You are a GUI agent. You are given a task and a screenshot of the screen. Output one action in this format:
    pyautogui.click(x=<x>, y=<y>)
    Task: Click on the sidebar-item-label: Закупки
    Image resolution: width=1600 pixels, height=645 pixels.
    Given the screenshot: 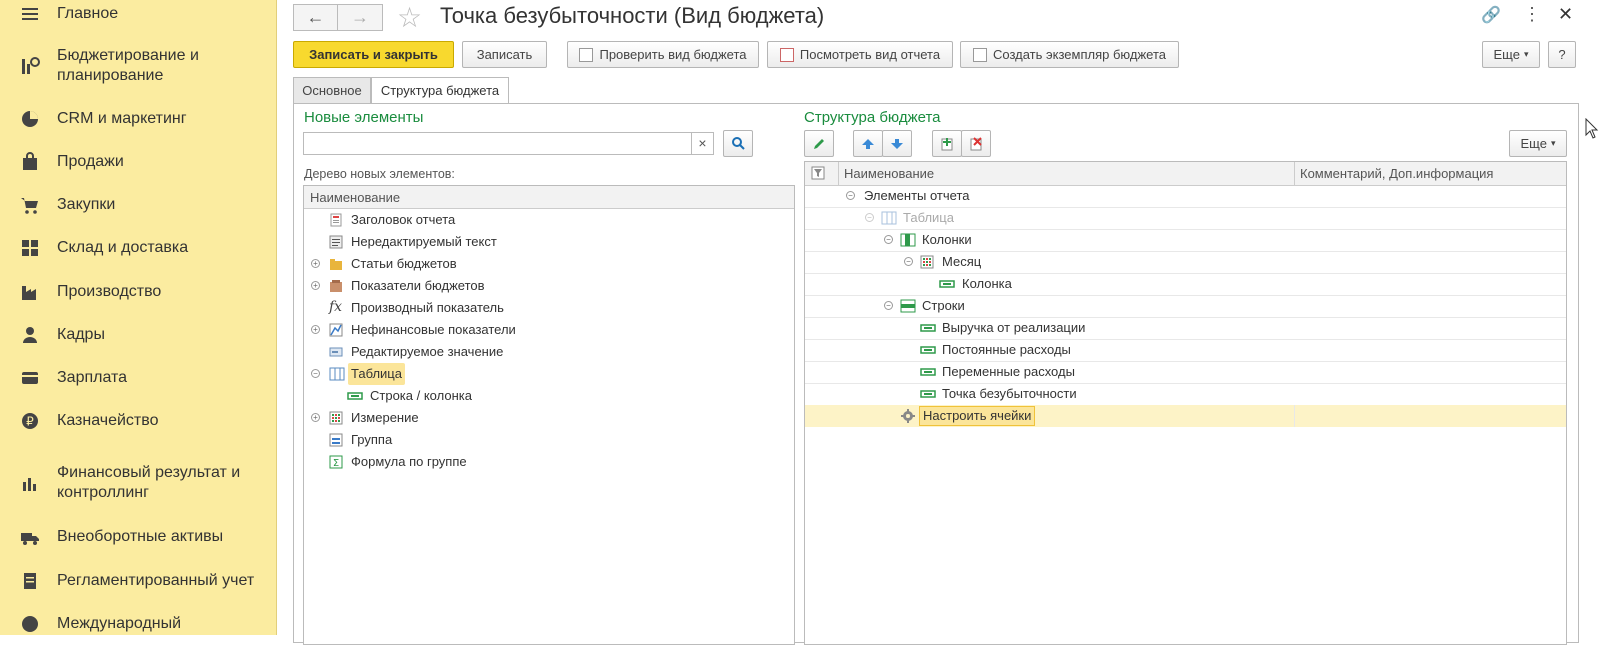 What is the action you would take?
    pyautogui.click(x=86, y=204)
    